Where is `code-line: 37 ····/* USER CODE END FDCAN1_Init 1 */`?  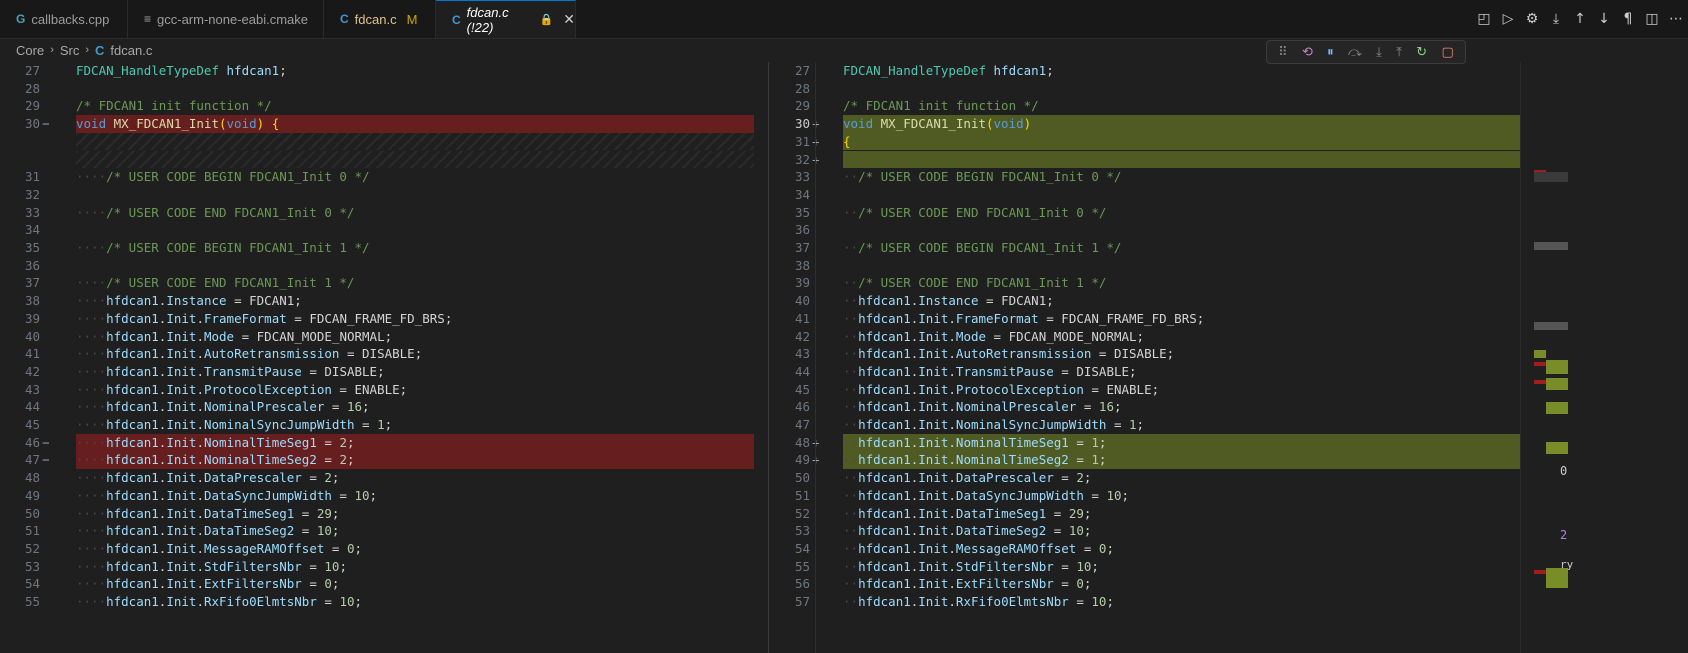
code-line: 37 ····/* USER CODE END FDCAN1_Init 1 */ is located at coordinates (383, 283).